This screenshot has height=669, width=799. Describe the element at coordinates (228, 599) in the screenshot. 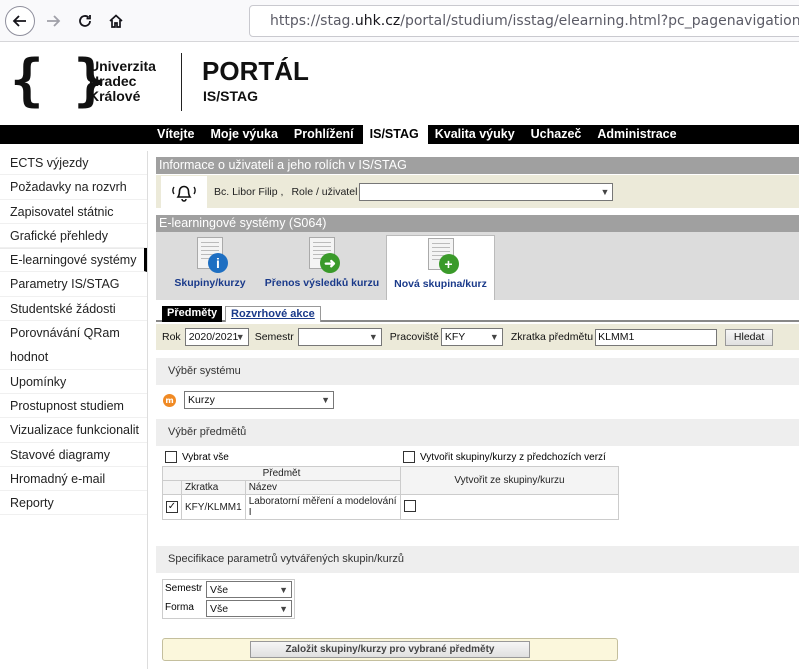

I see `spec-params: Semestr Vše ▼ Forma Vše ▼` at that location.